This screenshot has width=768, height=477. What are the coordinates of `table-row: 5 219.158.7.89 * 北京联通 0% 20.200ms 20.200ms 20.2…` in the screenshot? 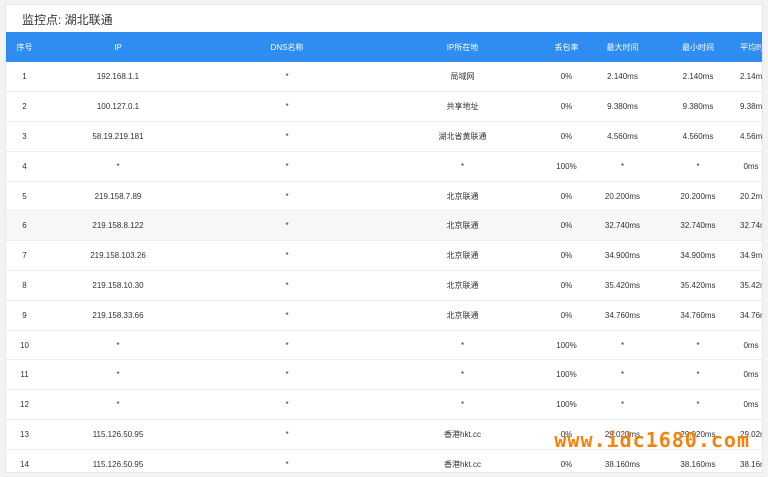 It's located at (384, 196).